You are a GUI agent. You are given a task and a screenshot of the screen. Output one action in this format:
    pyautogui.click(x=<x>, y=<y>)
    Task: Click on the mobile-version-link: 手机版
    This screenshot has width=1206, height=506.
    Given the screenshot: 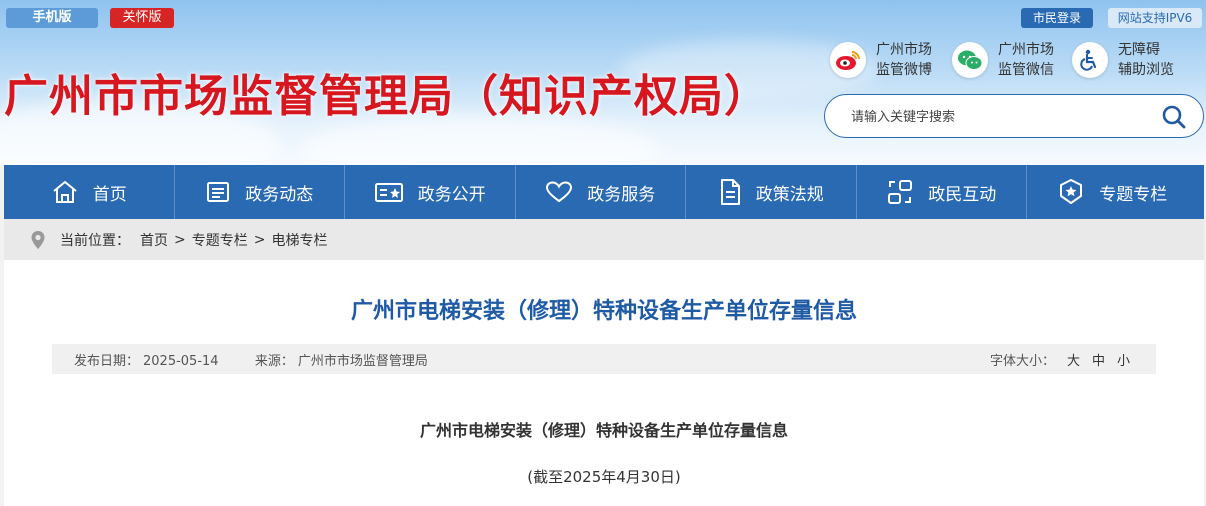 What is the action you would take?
    pyautogui.click(x=52, y=18)
    